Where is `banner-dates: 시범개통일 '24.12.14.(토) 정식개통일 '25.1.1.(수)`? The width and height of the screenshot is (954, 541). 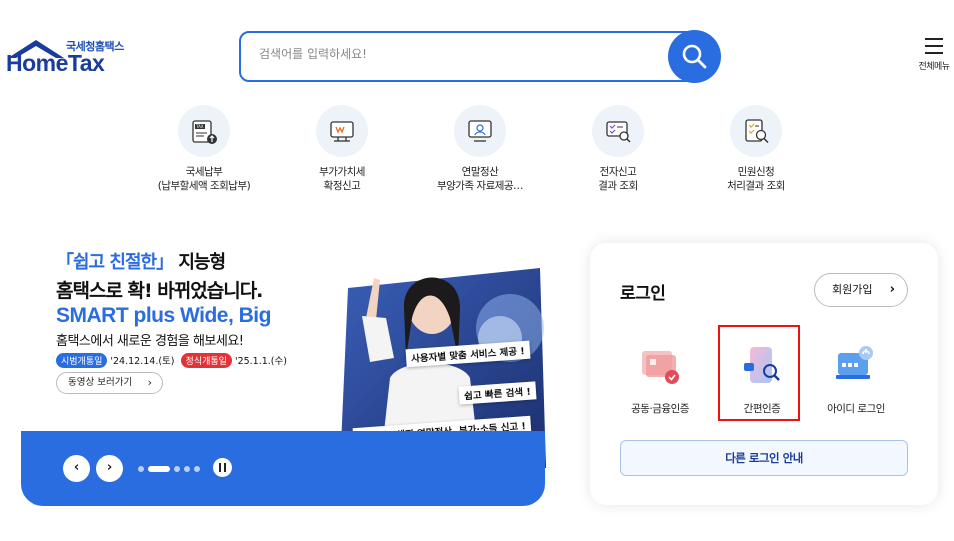 banner-dates: 시범개통일 '24.12.14.(토) 정식개통일 '25.1.1.(수) is located at coordinates (171, 360).